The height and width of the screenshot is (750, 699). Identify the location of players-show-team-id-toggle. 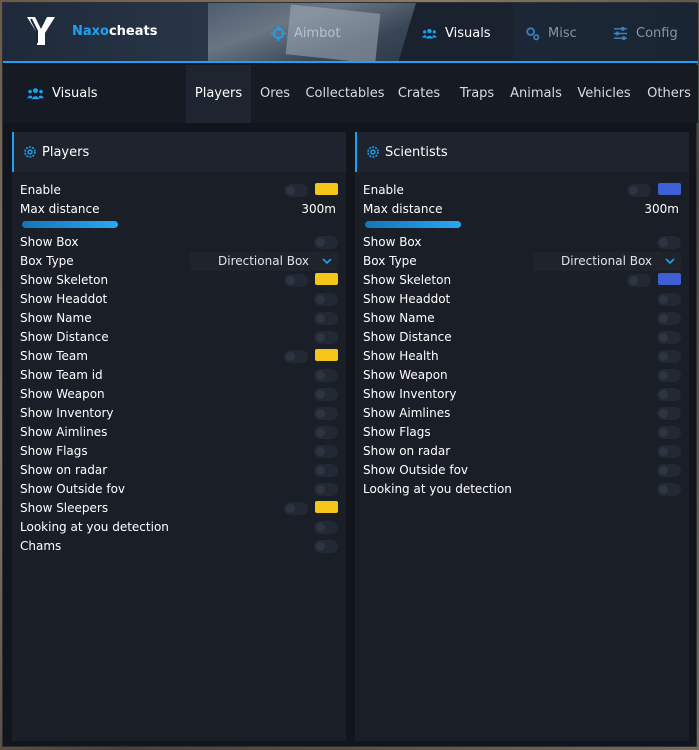
(326, 375).